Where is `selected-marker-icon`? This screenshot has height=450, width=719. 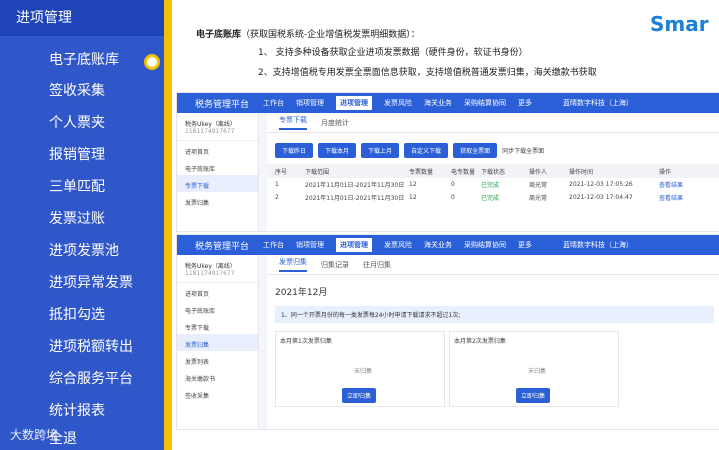
selected-marker-icon is located at coordinates (152, 62).